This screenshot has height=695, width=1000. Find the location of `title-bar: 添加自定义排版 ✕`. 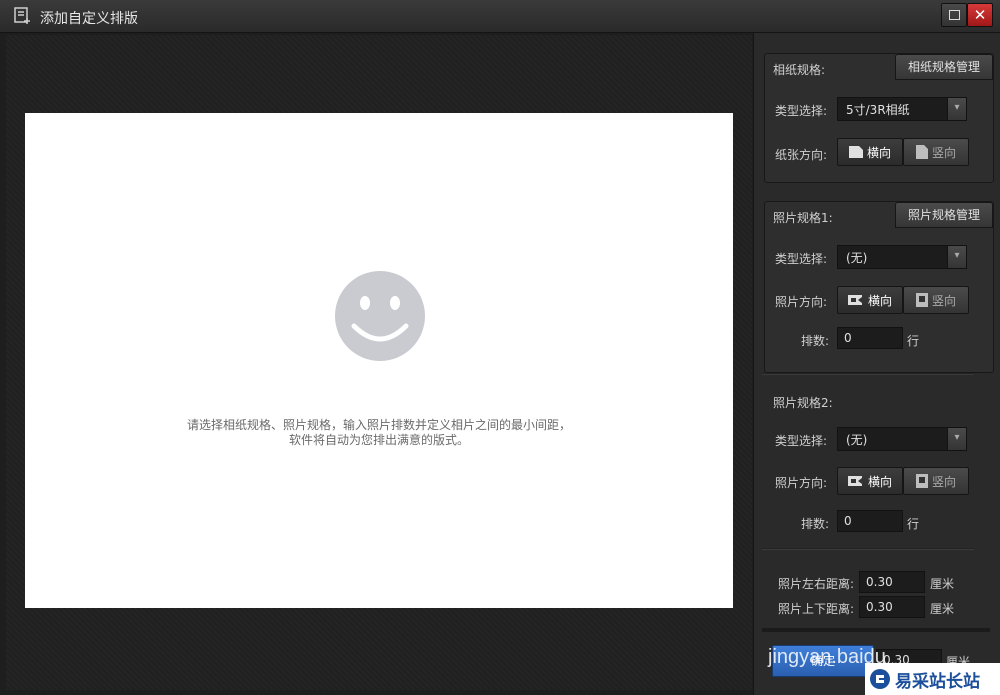

title-bar: 添加自定义排版 ✕ is located at coordinates (500, 16).